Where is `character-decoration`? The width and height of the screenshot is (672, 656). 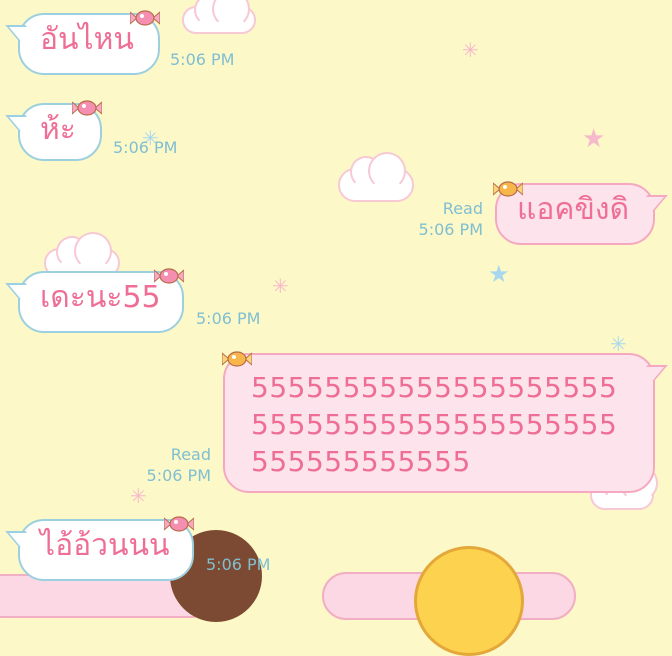 character-decoration is located at coordinates (469, 601).